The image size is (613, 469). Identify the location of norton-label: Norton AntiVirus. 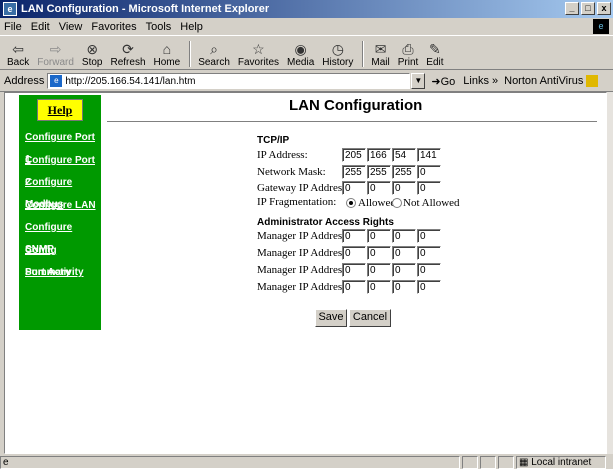
(544, 80).